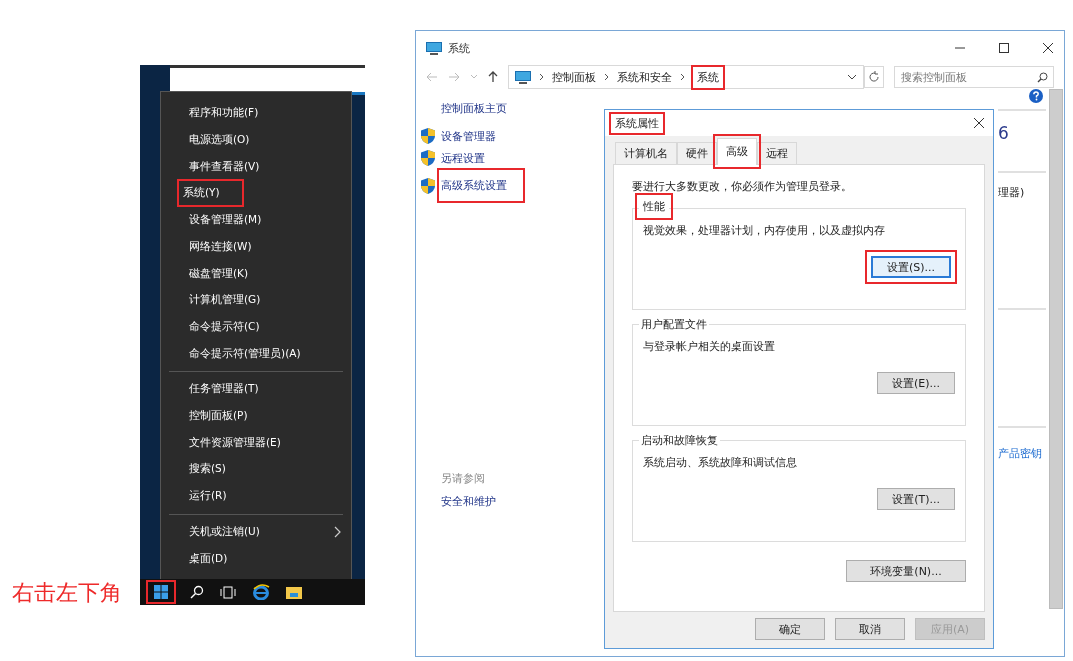  I want to click on partial-text: 理器), so click(1012, 192).